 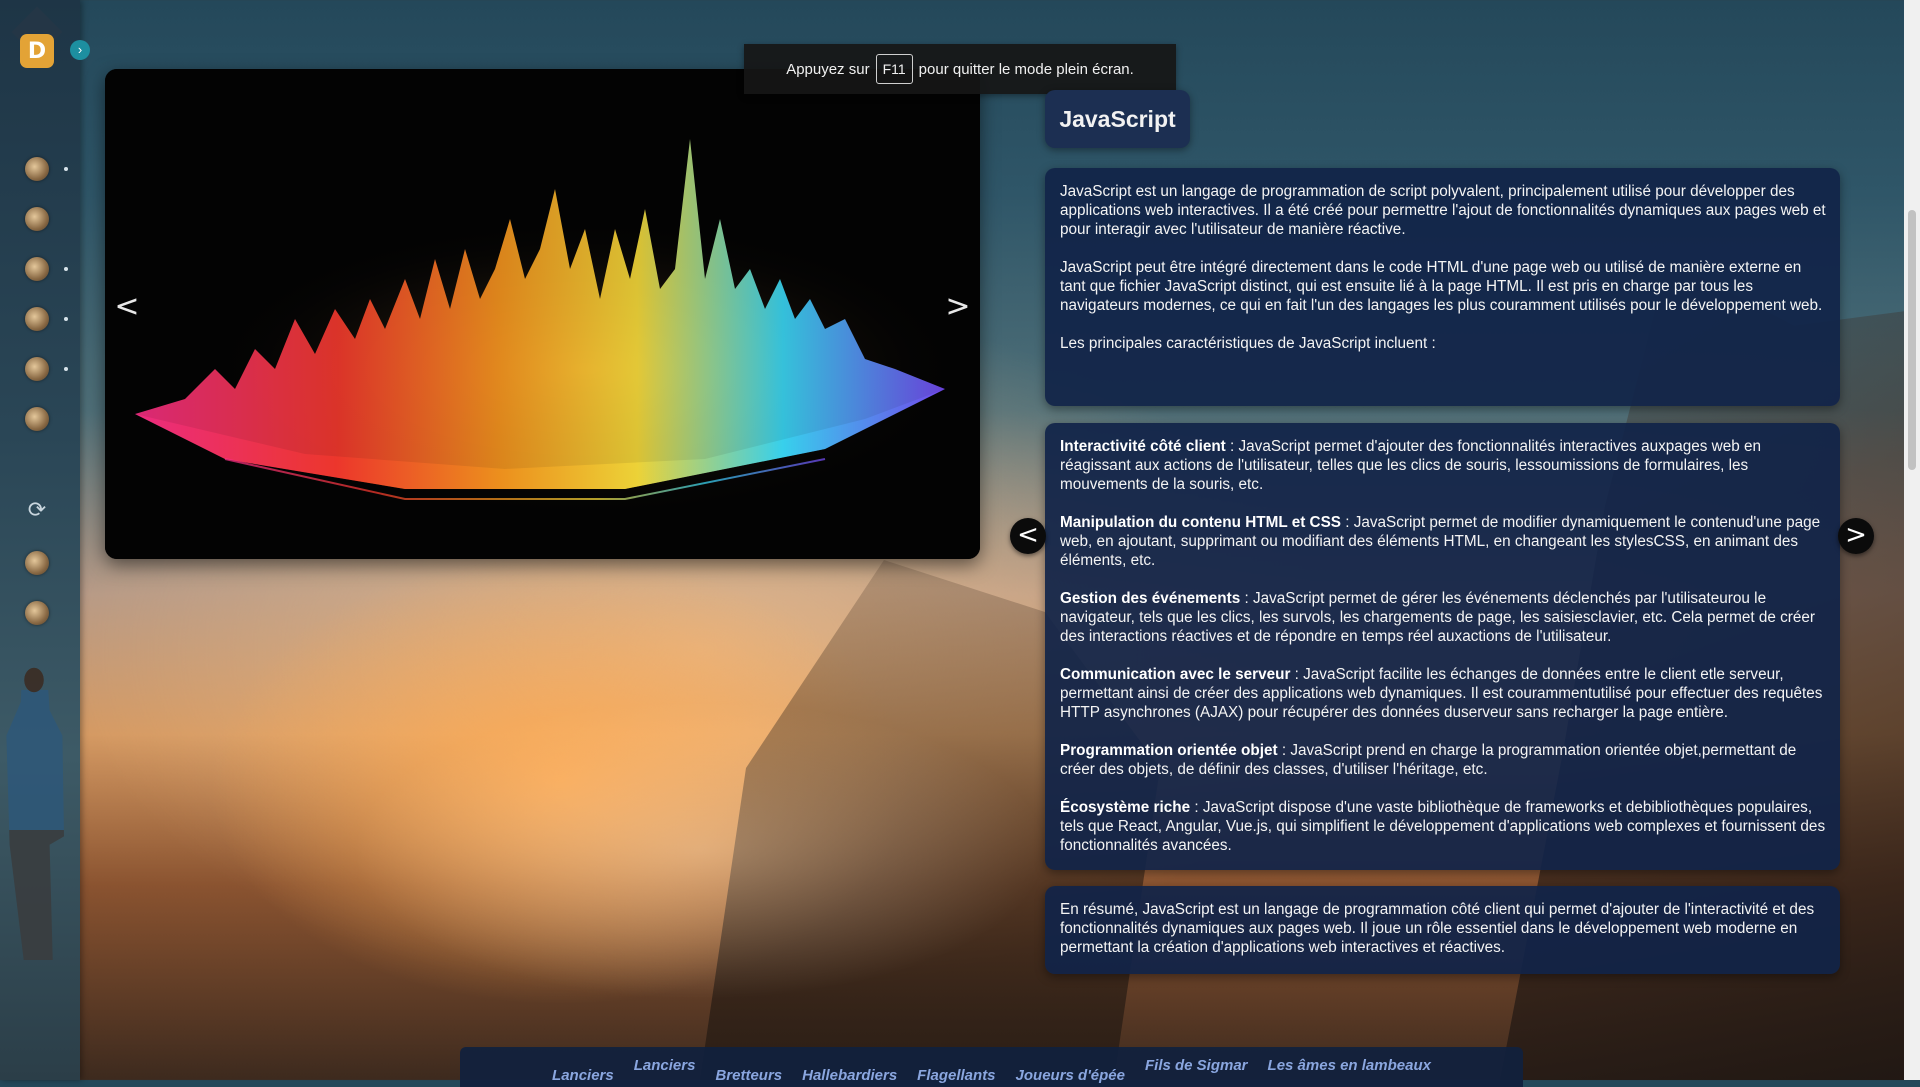 I want to click on feature-term: Gestion des événements, so click(x=1150, y=598).